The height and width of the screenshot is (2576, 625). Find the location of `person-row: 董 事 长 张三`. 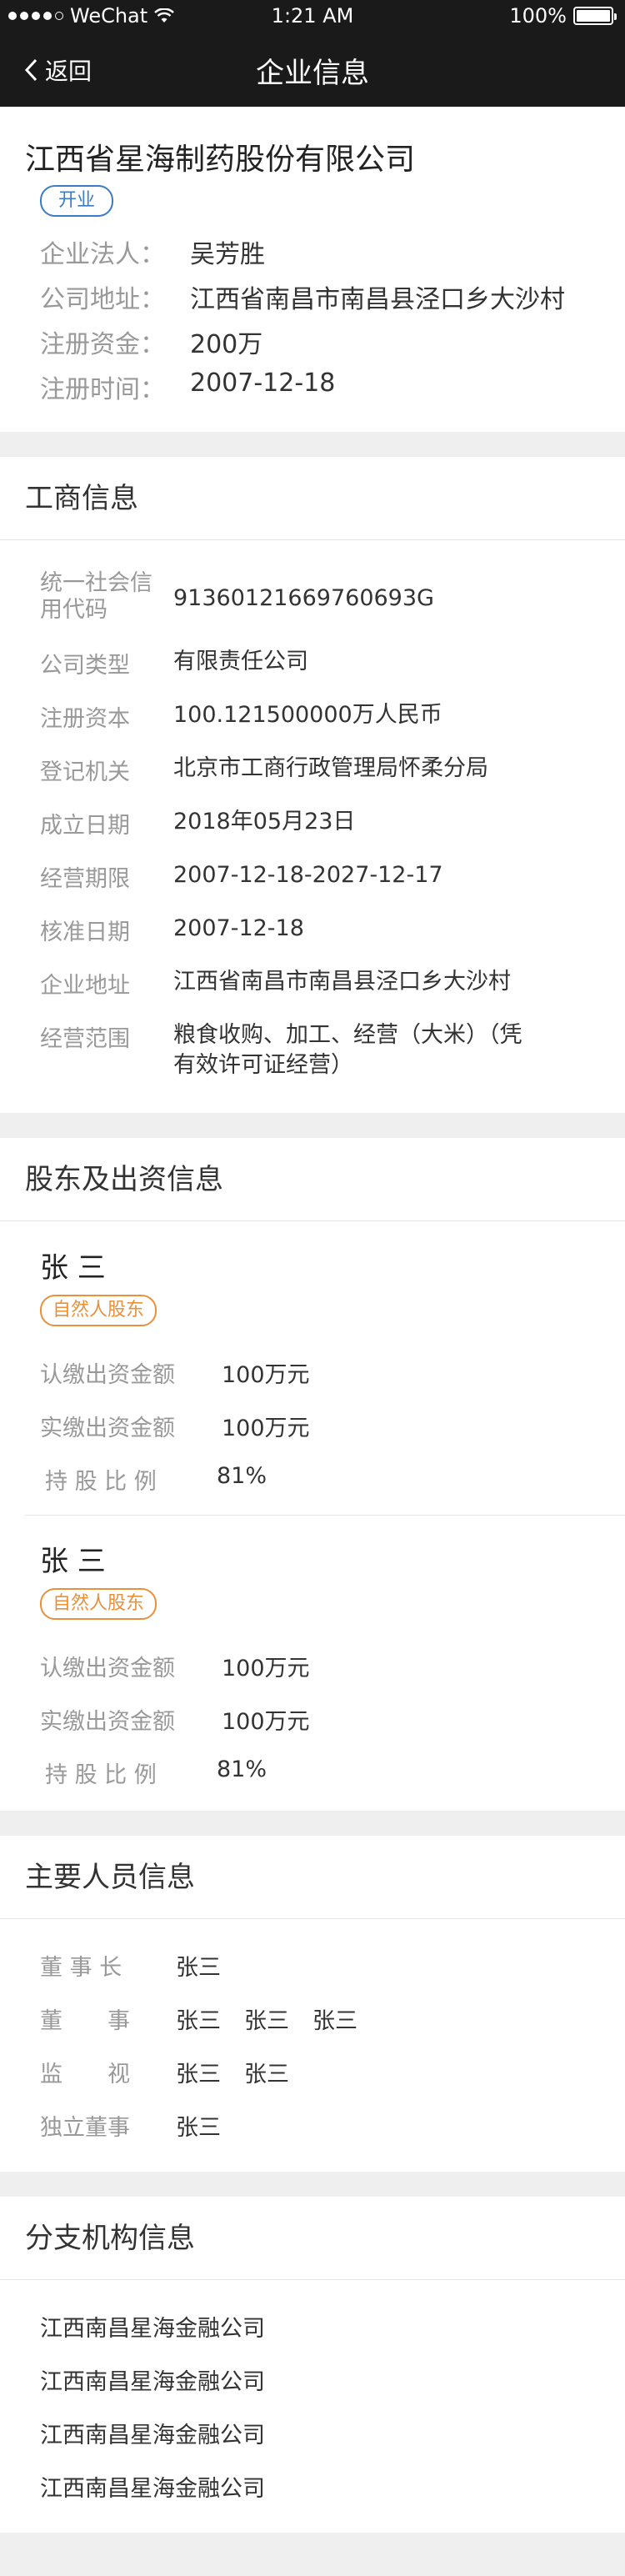

person-row: 董 事 长 张三 is located at coordinates (130, 1965).